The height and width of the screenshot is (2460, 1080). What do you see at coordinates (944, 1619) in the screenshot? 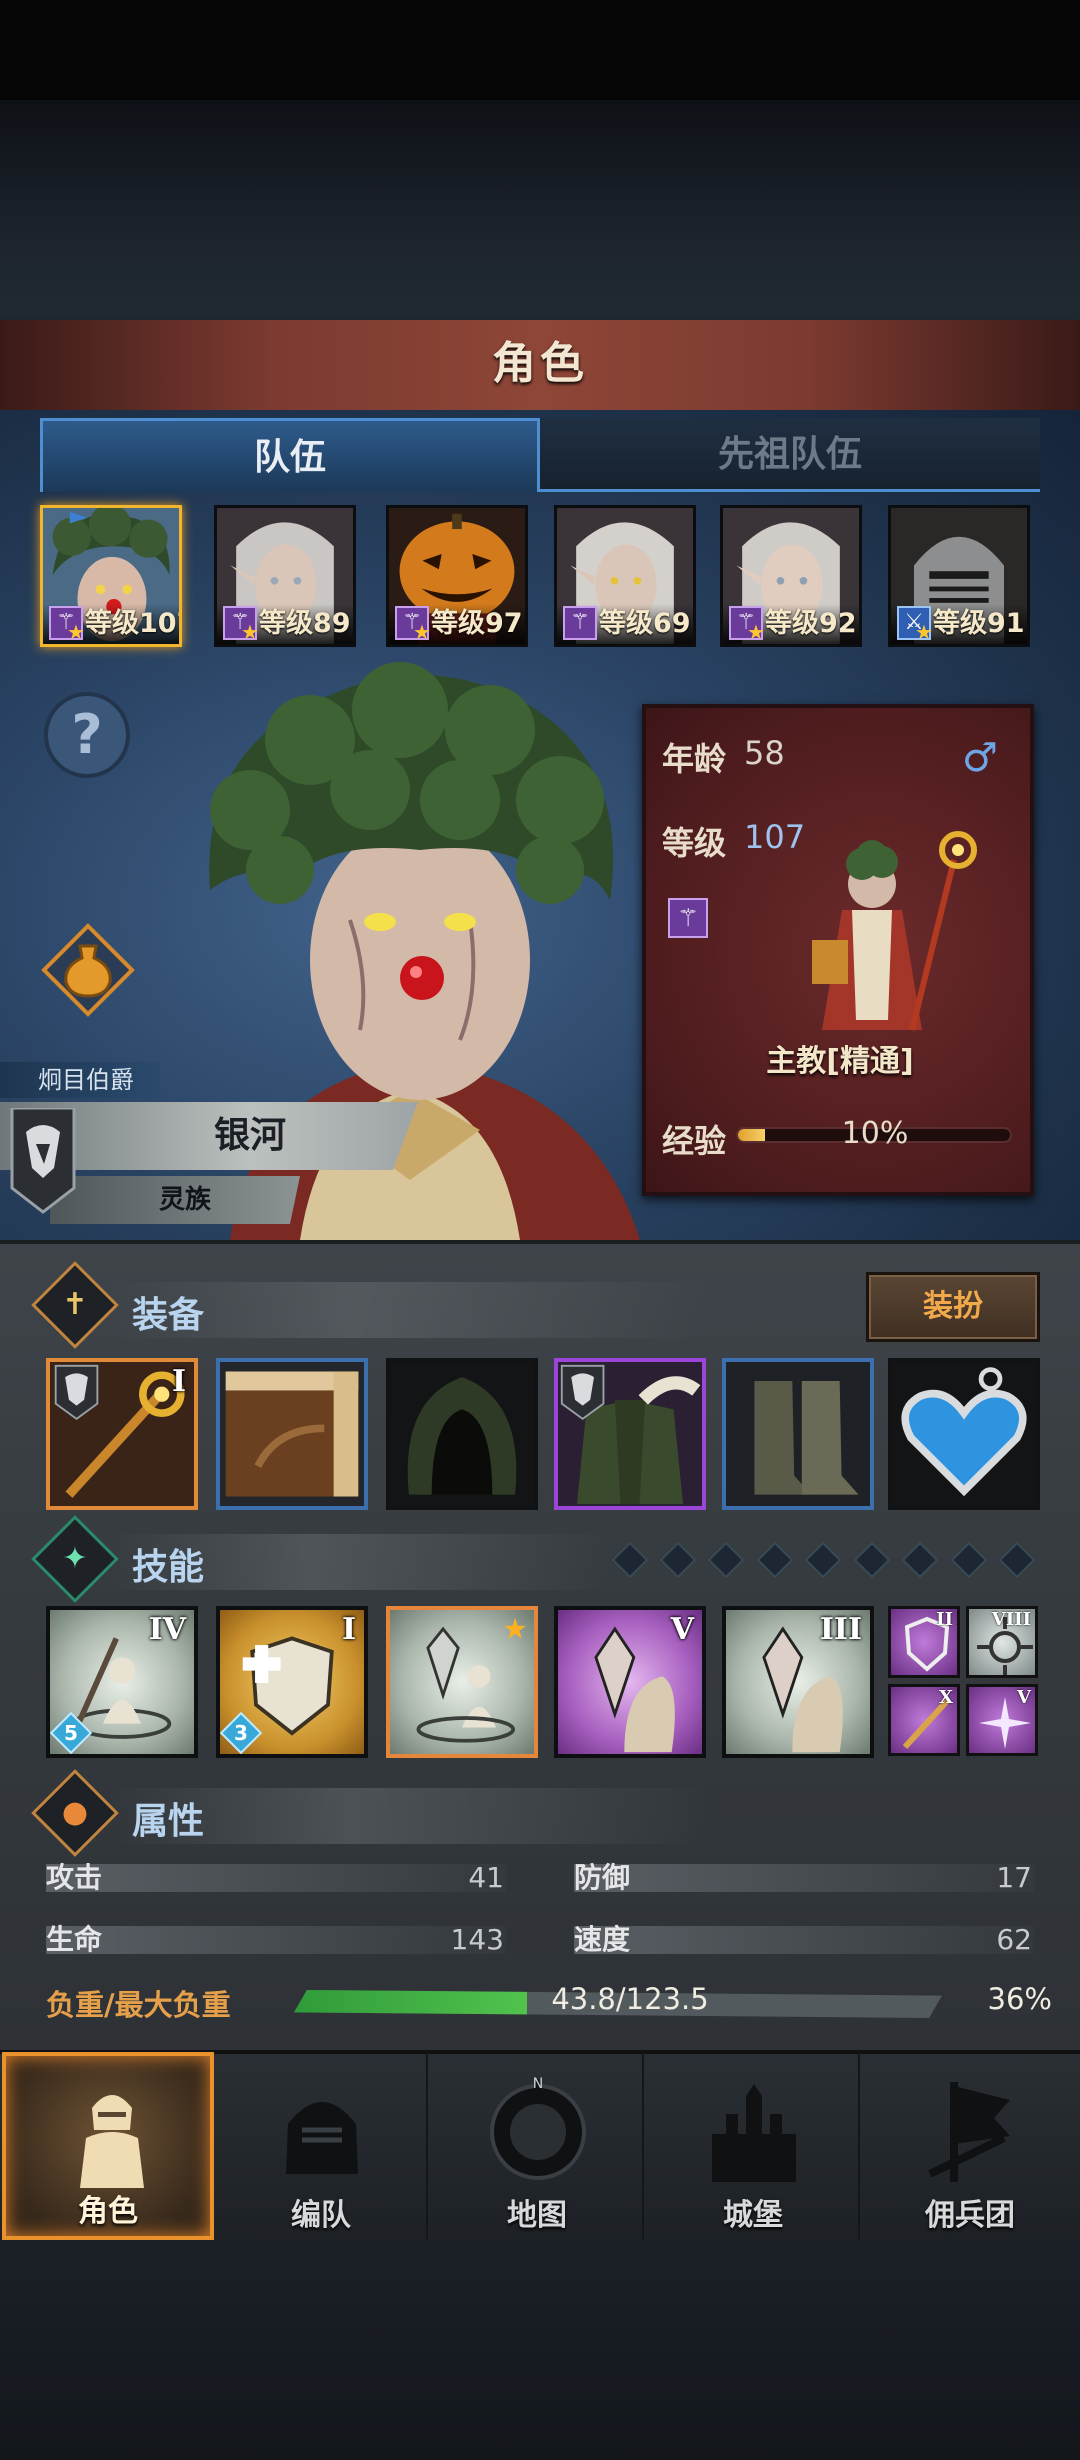
I see `skill-rank: II` at bounding box center [944, 1619].